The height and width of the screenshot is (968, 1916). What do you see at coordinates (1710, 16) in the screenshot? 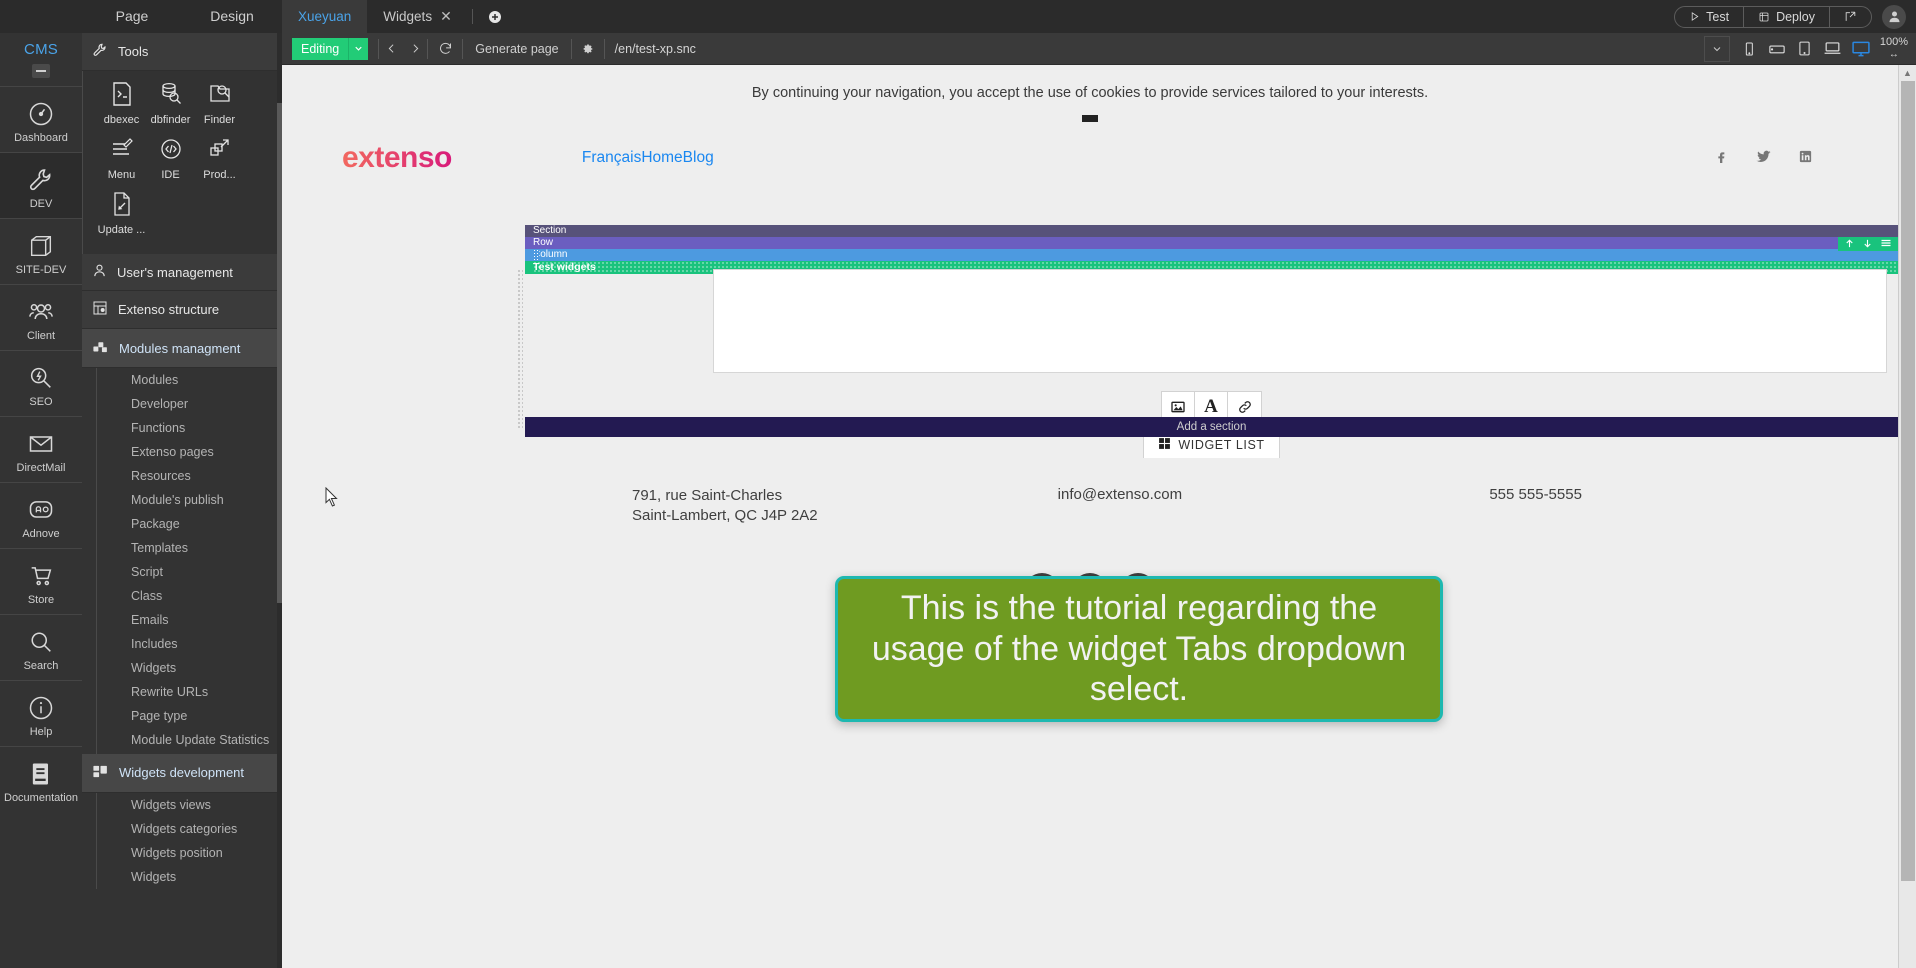
I see `test-button: Test` at bounding box center [1710, 16].